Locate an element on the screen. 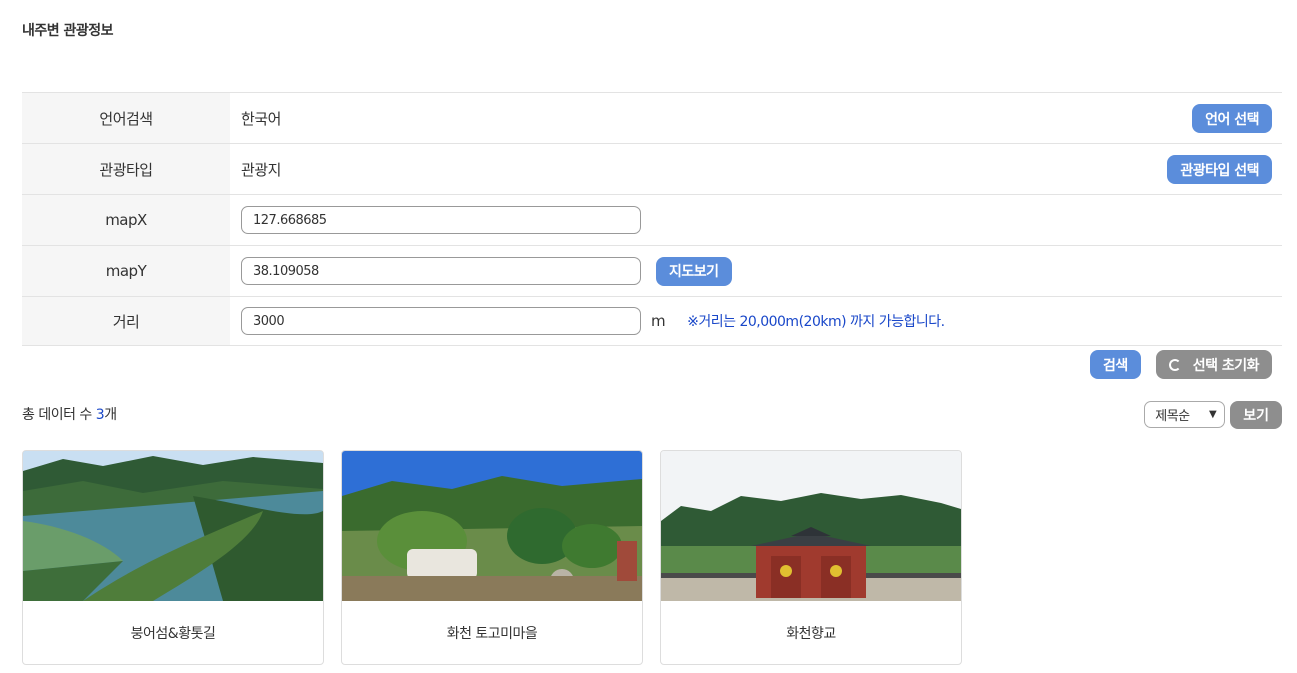 The height and width of the screenshot is (673, 1297). row-mapx: mapX is located at coordinates (652, 220).